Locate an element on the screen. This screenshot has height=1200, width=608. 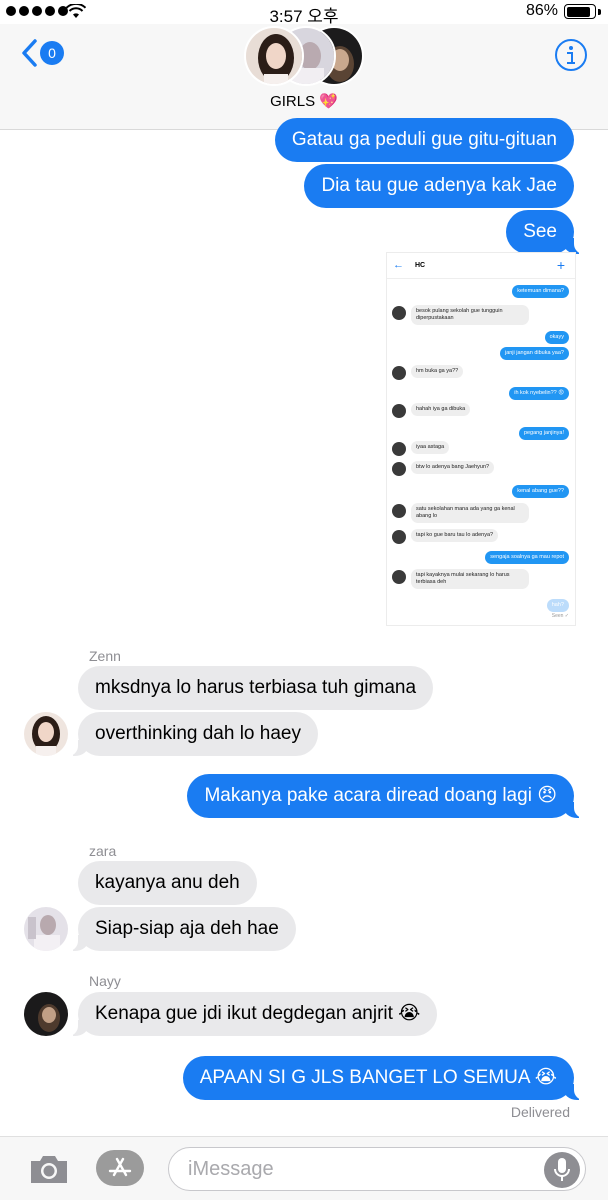
sender-name: zara is located at coordinates (103, 851).